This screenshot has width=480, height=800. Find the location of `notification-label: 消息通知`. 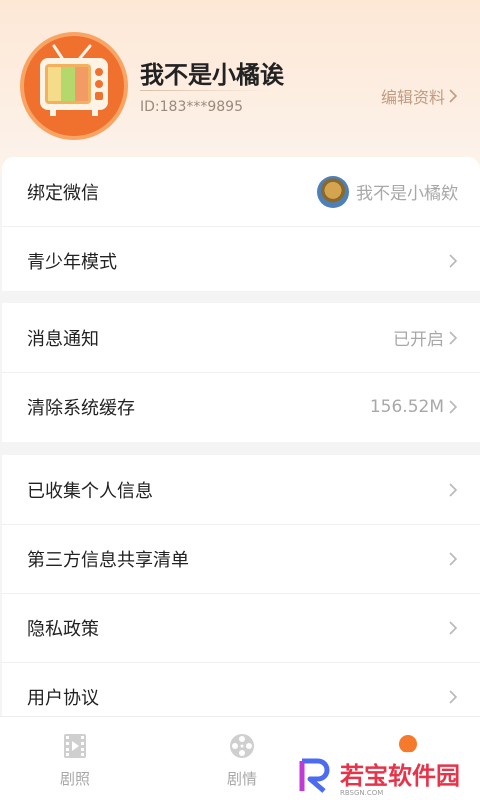

notification-label: 消息通知 is located at coordinates (63, 339).